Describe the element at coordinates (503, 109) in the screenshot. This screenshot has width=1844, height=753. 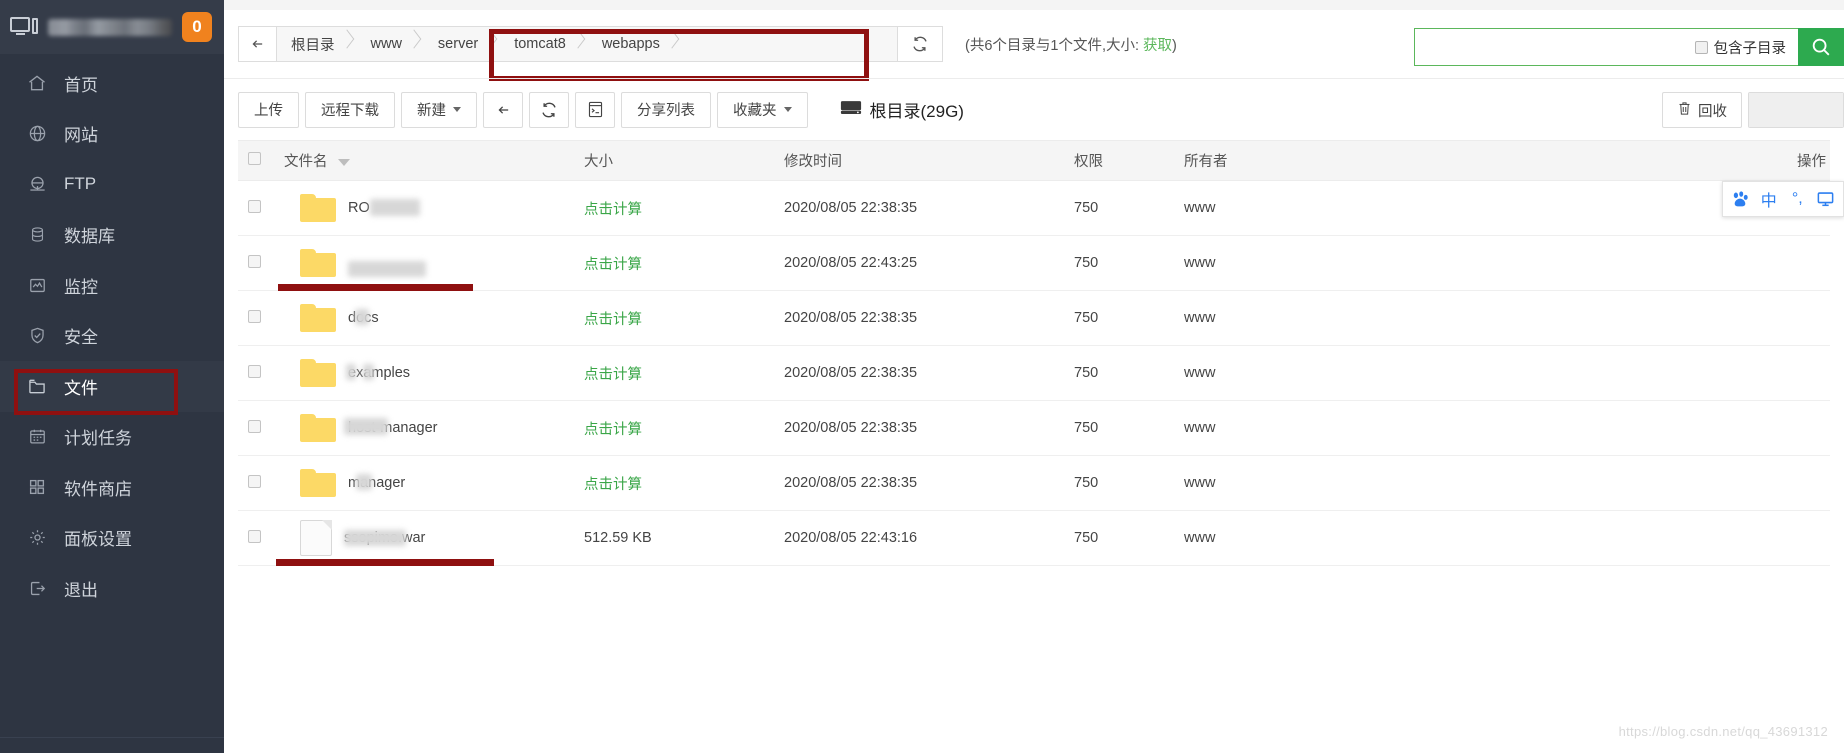
I see `toolbar-back-button` at that location.